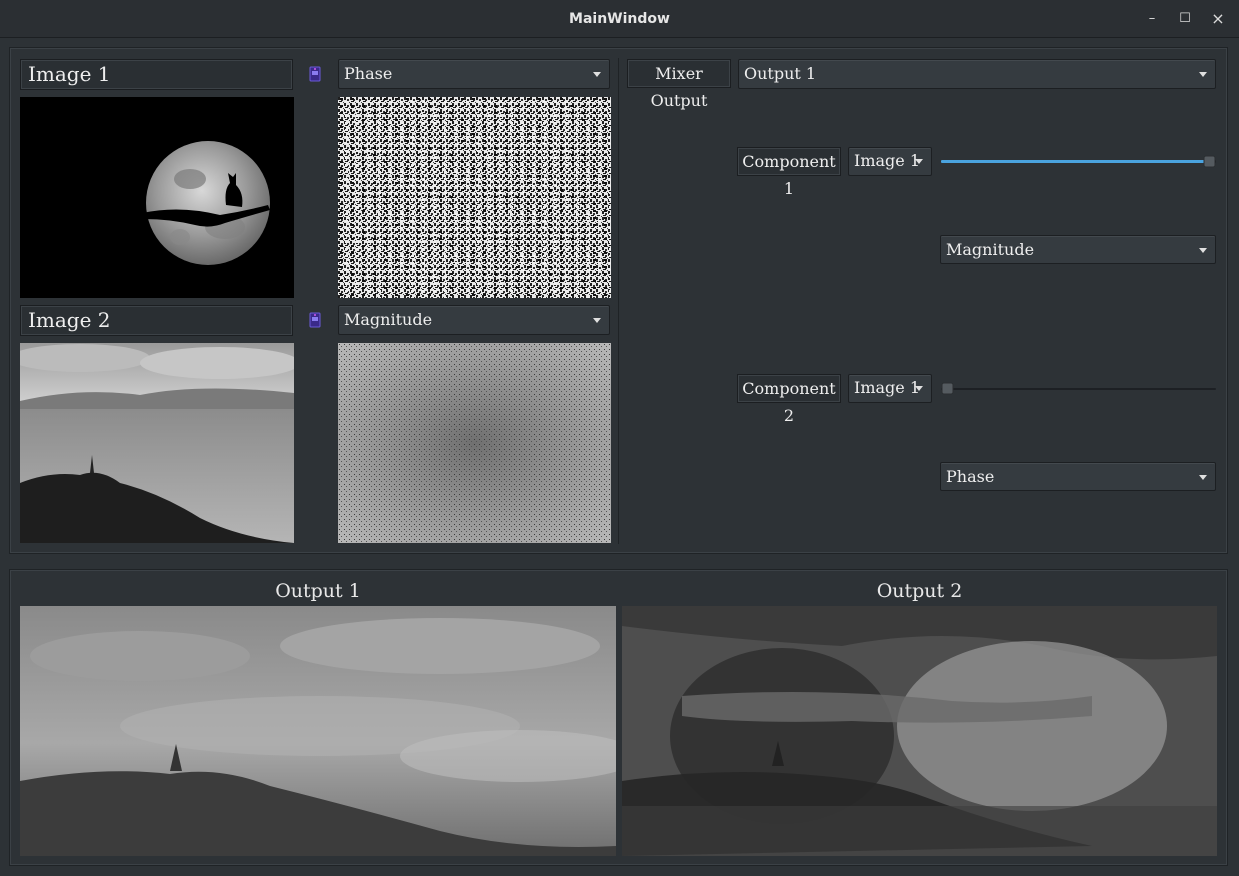 Image resolution: width=1239 pixels, height=876 pixels. I want to click on component2-weight-slider, so click(1078, 388).